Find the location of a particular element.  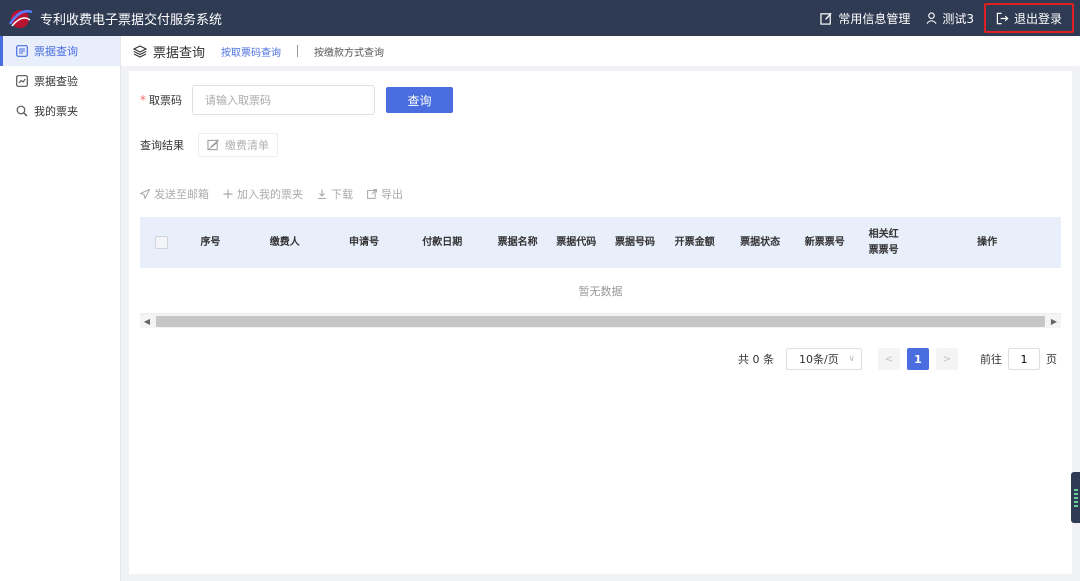

sidebar-item-label: 票据查验 is located at coordinates (56, 81).